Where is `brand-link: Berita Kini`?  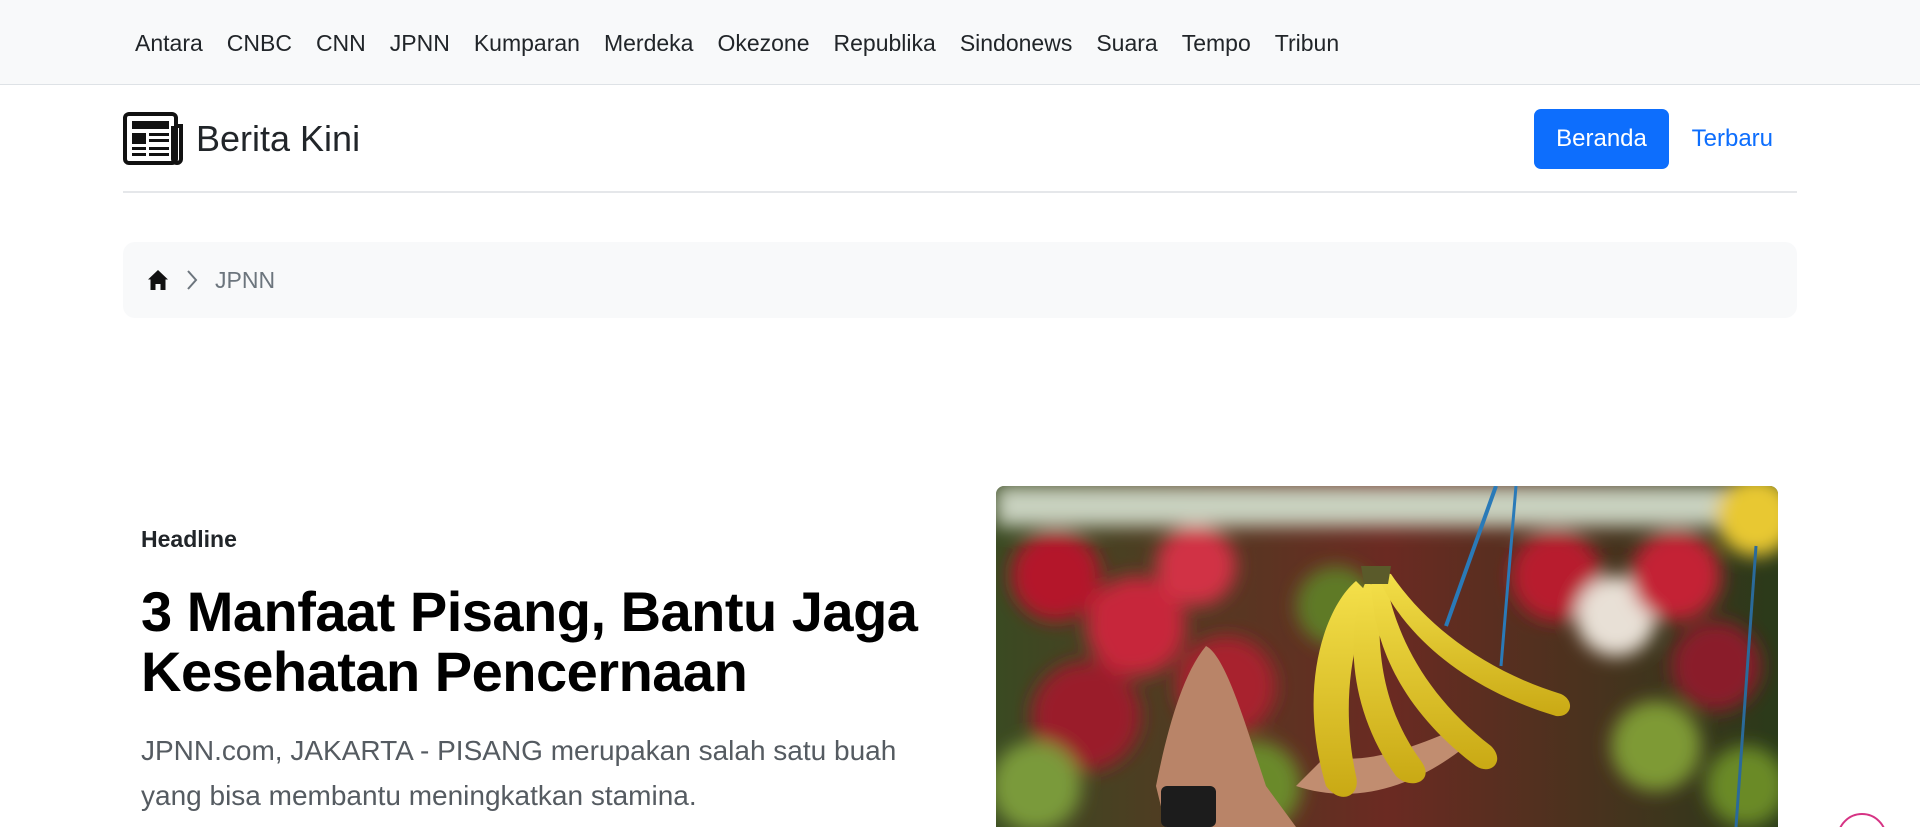
brand-link: Berita Kini is located at coordinates (241, 138).